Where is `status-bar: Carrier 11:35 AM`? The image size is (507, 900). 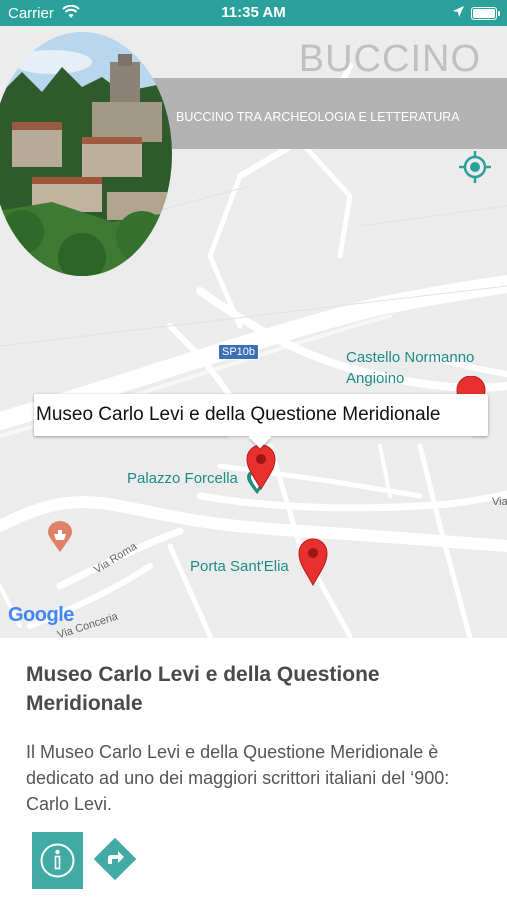
status-bar: Carrier 11:35 AM is located at coordinates (253, 13).